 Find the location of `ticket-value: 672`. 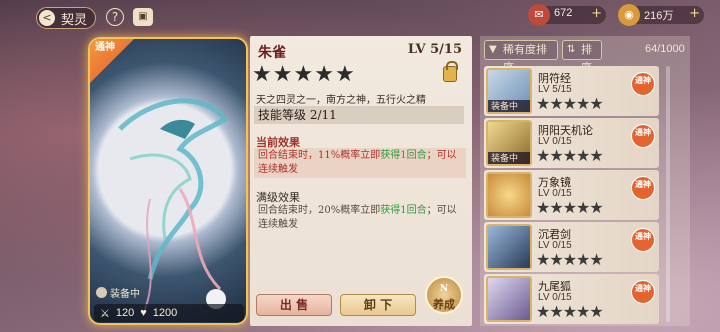

ticket-value: 672 is located at coordinates (563, 13).